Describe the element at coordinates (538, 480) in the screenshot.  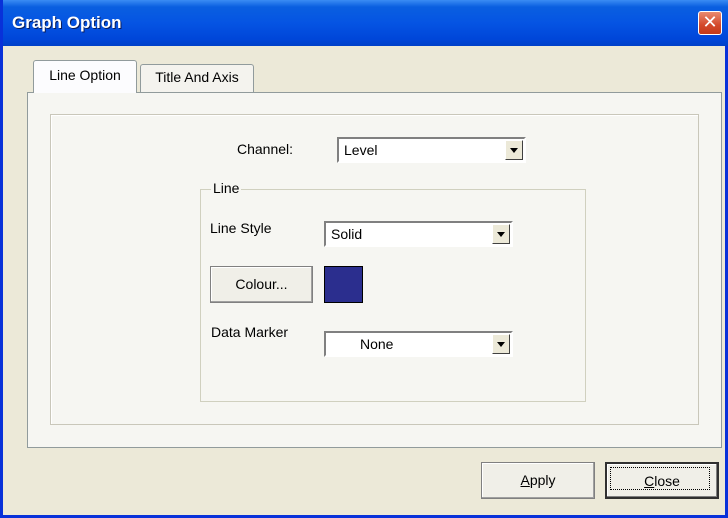
I see `apply-button: Apply` at that location.